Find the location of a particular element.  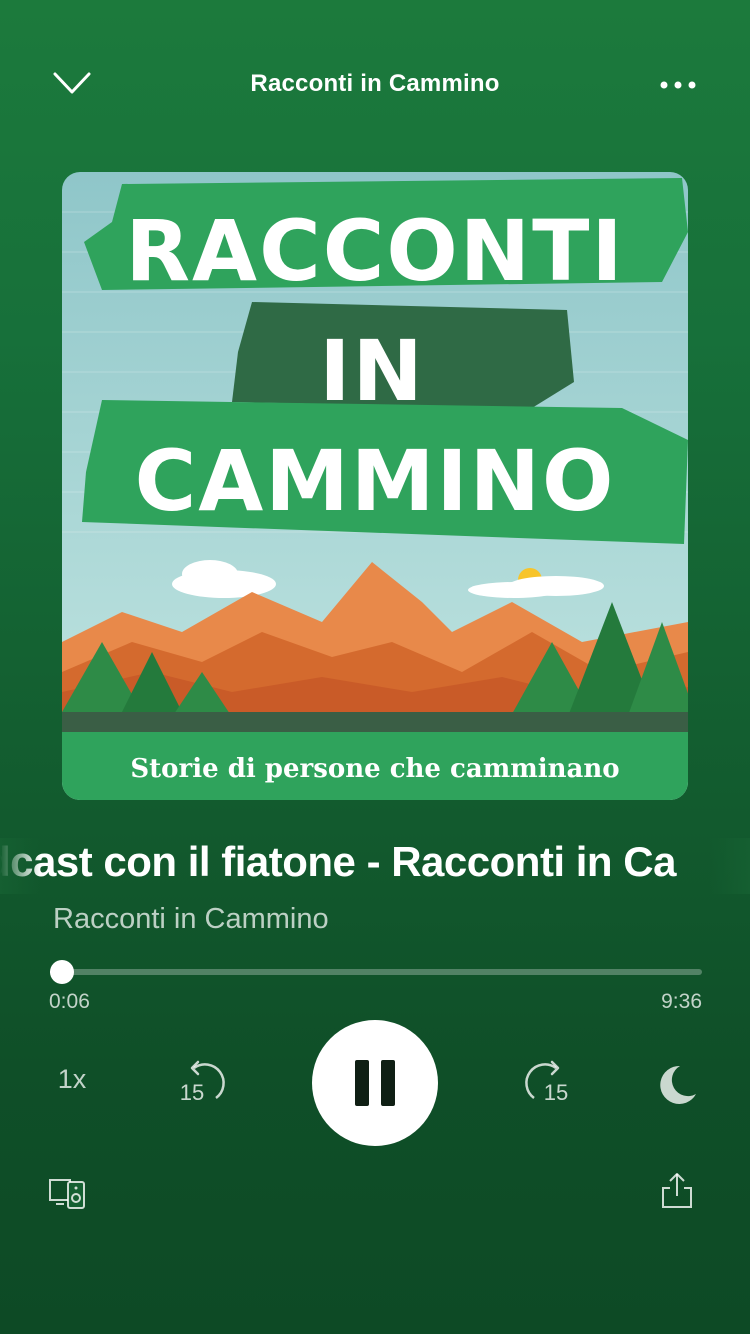

track-title: dcast con il fiatone - Racconti in Ca is located at coordinates (338, 861).